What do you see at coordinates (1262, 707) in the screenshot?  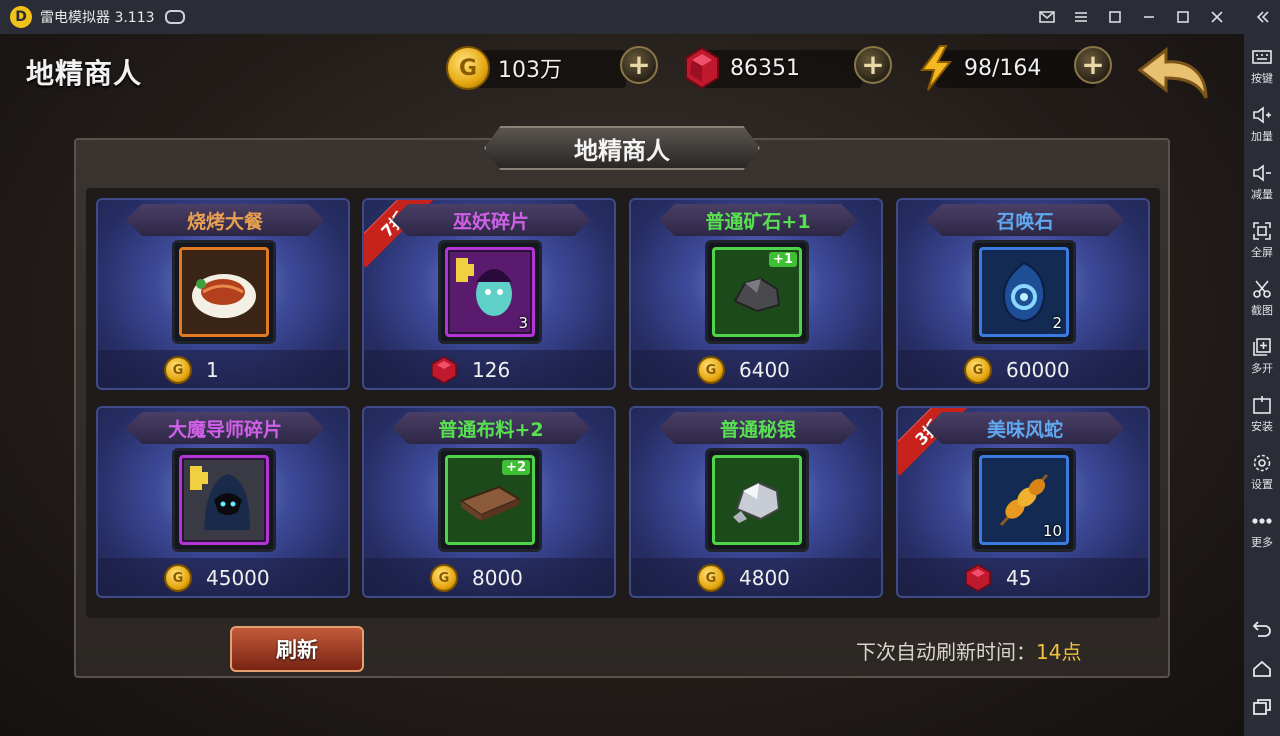 I see `recent-apps-icon` at bounding box center [1262, 707].